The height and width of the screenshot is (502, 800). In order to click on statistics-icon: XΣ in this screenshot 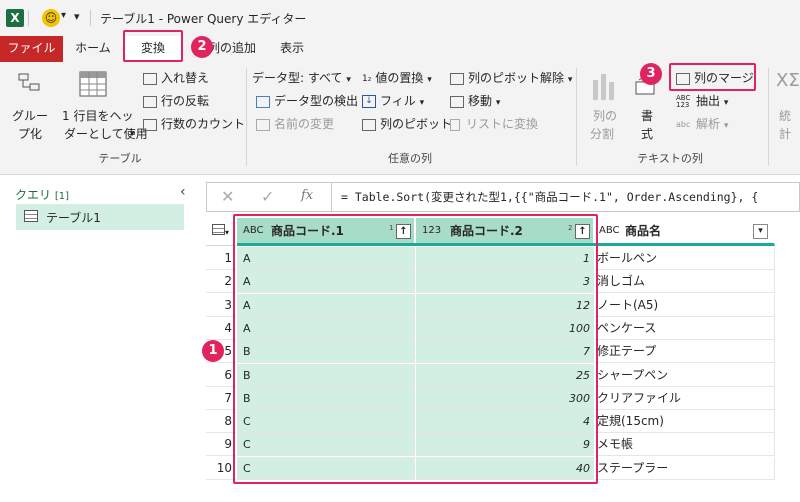, I will do `click(788, 80)`.